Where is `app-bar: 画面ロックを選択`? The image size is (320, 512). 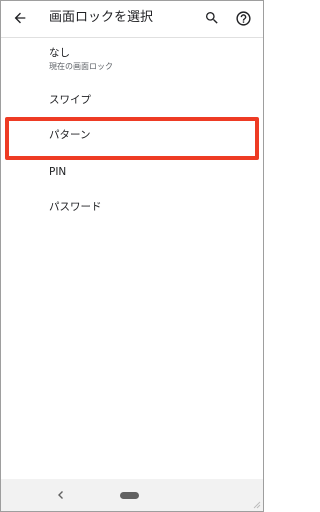 app-bar: 画面ロックを選択 is located at coordinates (132, 19).